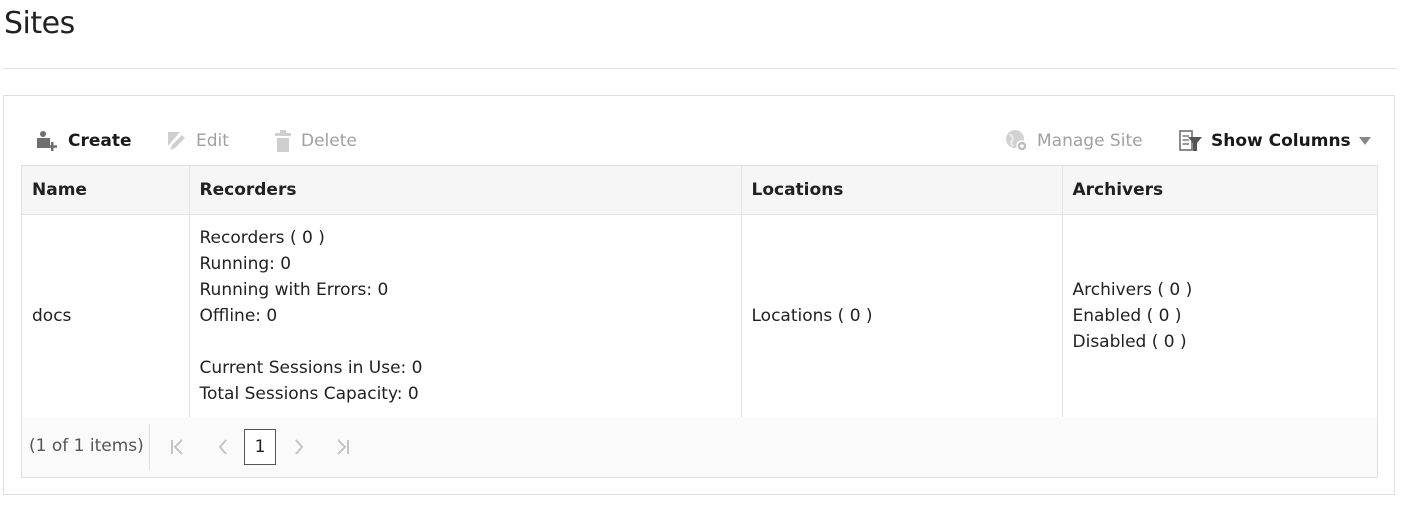 Image resolution: width=1415 pixels, height=531 pixels. I want to click on caret-down-icon, so click(1365, 141).